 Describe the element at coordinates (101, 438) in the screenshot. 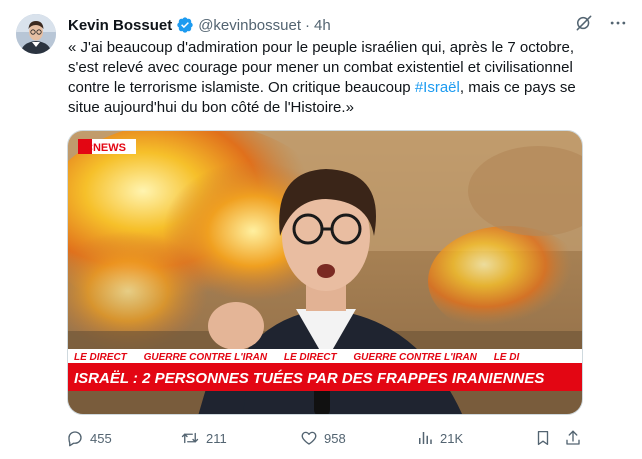

I see `reply-count: 455` at that location.